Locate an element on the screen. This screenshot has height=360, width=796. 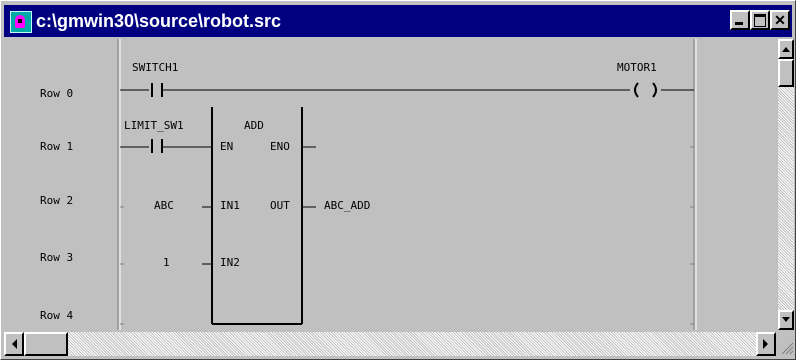
contact-label-switch1: SWITCH1 is located at coordinates (155, 67).